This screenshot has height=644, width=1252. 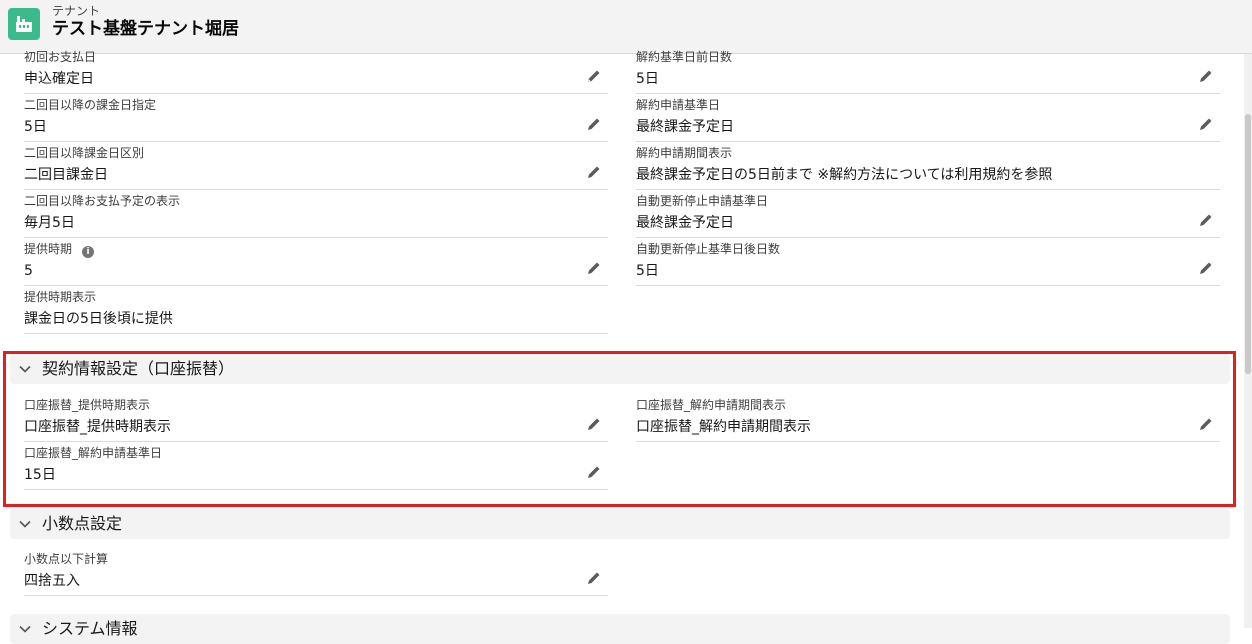 What do you see at coordinates (684, 153) in the screenshot?
I see `field-label: 解約申請期間表示` at bounding box center [684, 153].